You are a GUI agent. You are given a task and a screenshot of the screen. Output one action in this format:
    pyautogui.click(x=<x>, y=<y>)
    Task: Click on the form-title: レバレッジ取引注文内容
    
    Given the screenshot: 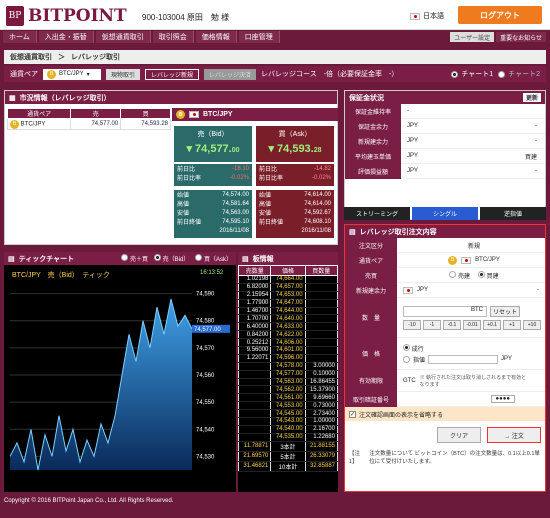 What is the action you would take?
    pyautogui.click(x=398, y=232)
    